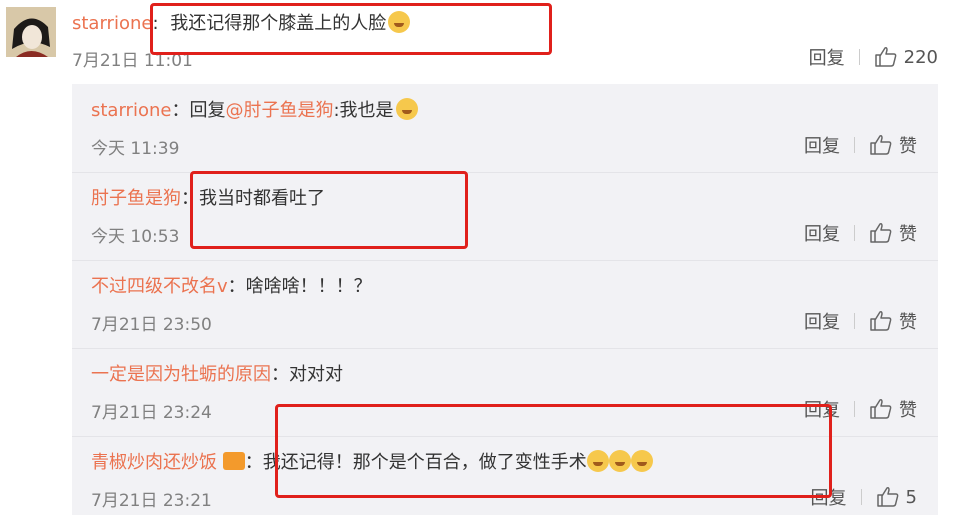  I want to click on comment-time: 7月21日 11:01, so click(132, 61).